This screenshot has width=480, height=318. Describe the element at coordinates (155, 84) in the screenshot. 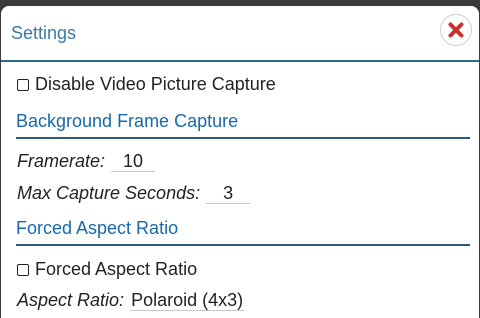

I see `disable-video-label: Disable Video Picture Capture` at that location.